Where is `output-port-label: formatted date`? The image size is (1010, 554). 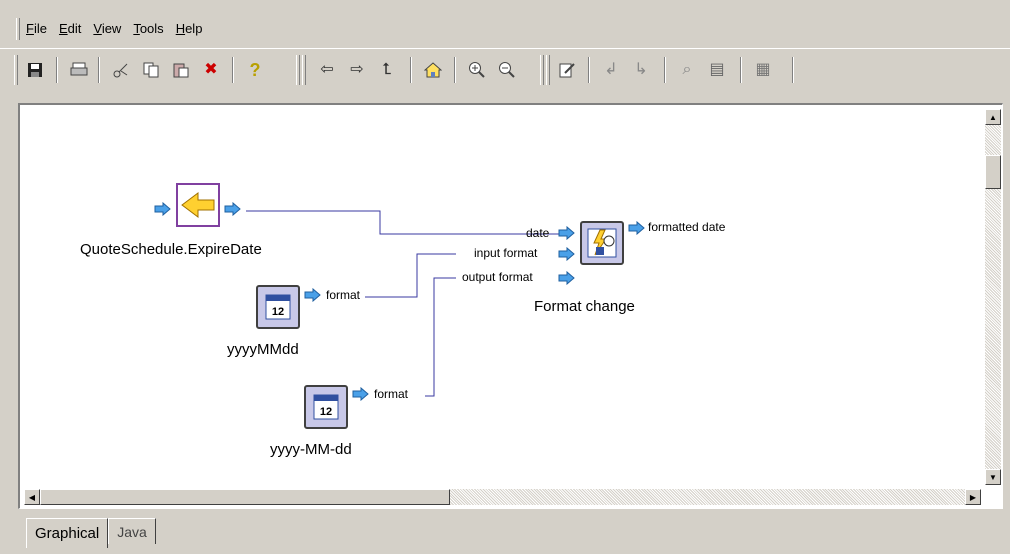 output-port-label: formatted date is located at coordinates (687, 227).